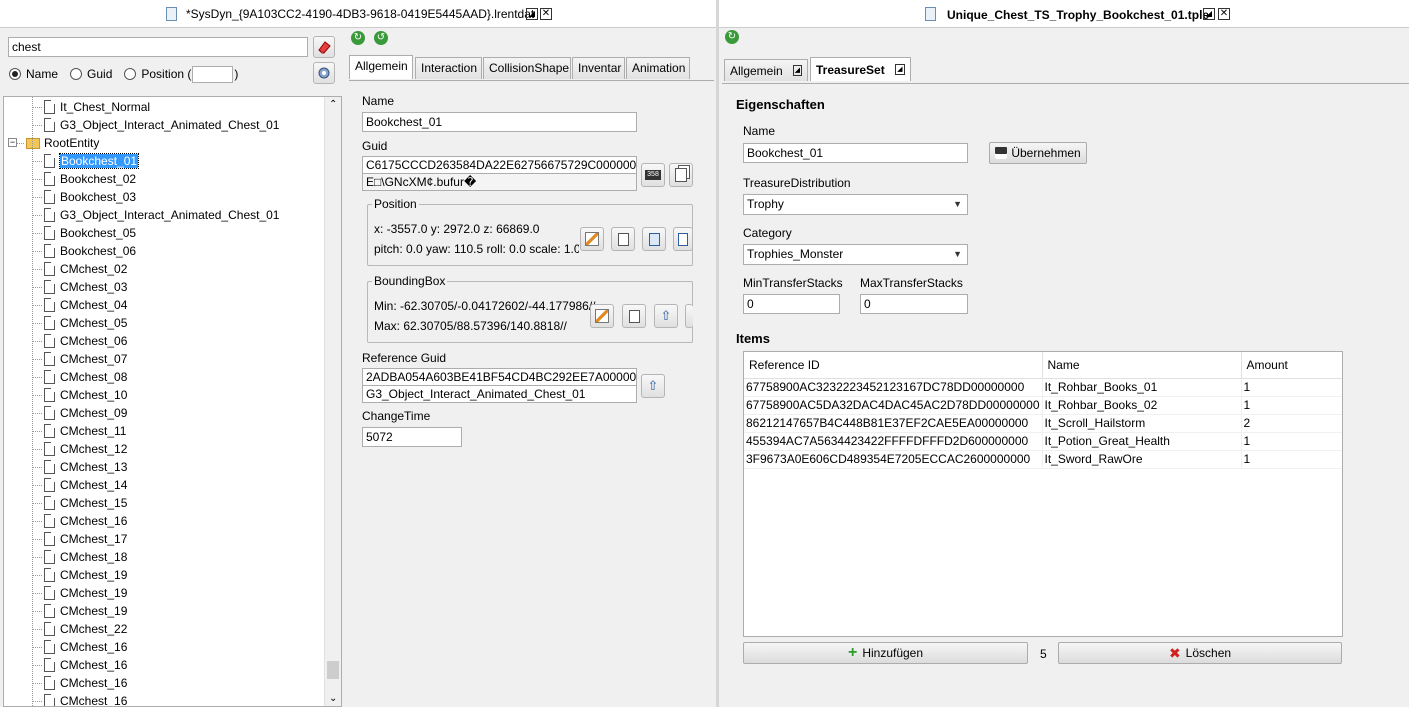 This screenshot has height=707, width=1409. Describe the element at coordinates (85, 503) in the screenshot. I see `tree-item: CMchest_15` at that location.